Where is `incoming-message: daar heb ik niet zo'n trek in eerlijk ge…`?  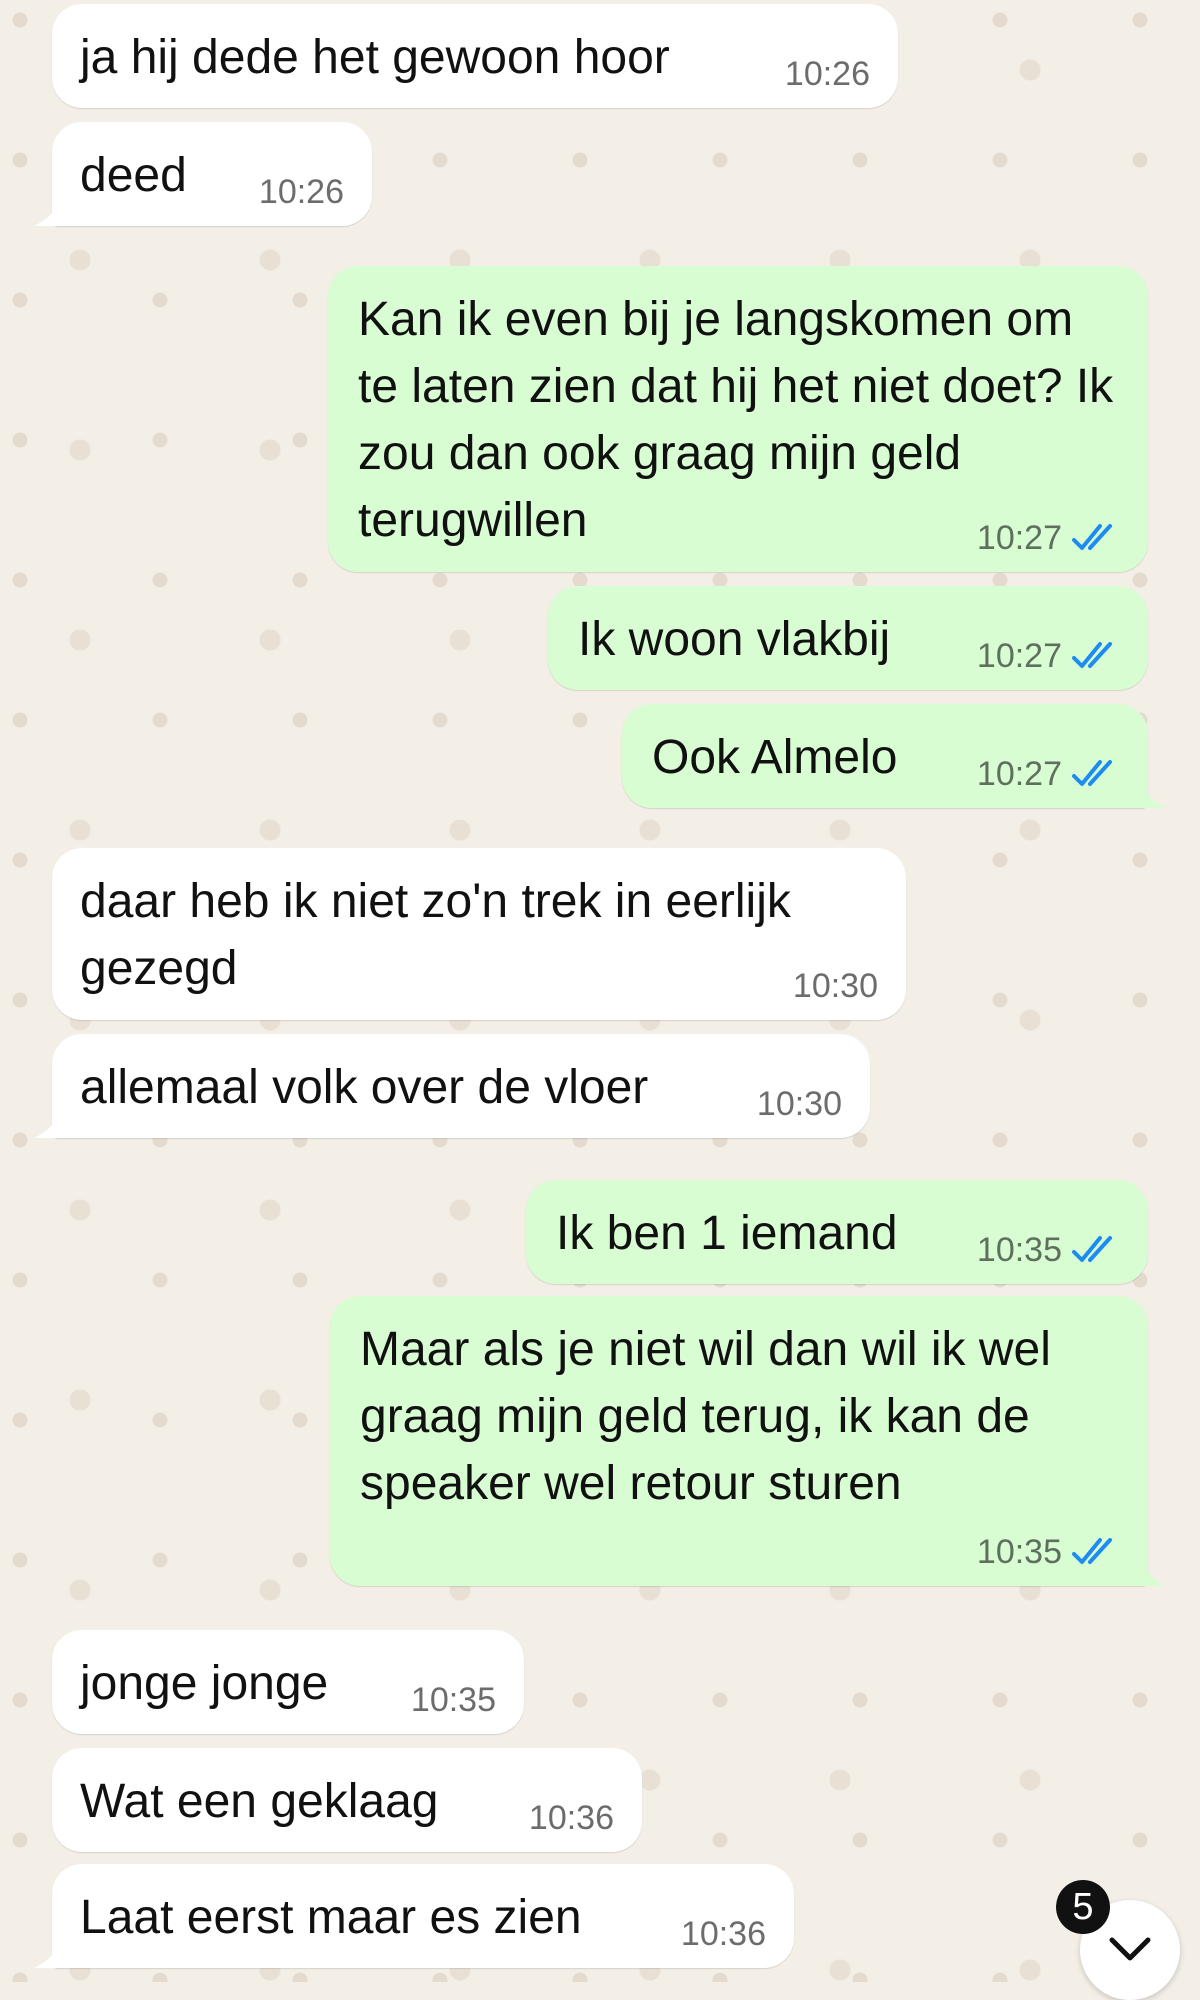 incoming-message: daar heb ik niet zo'n trek in eerlijk ge… is located at coordinates (479, 934).